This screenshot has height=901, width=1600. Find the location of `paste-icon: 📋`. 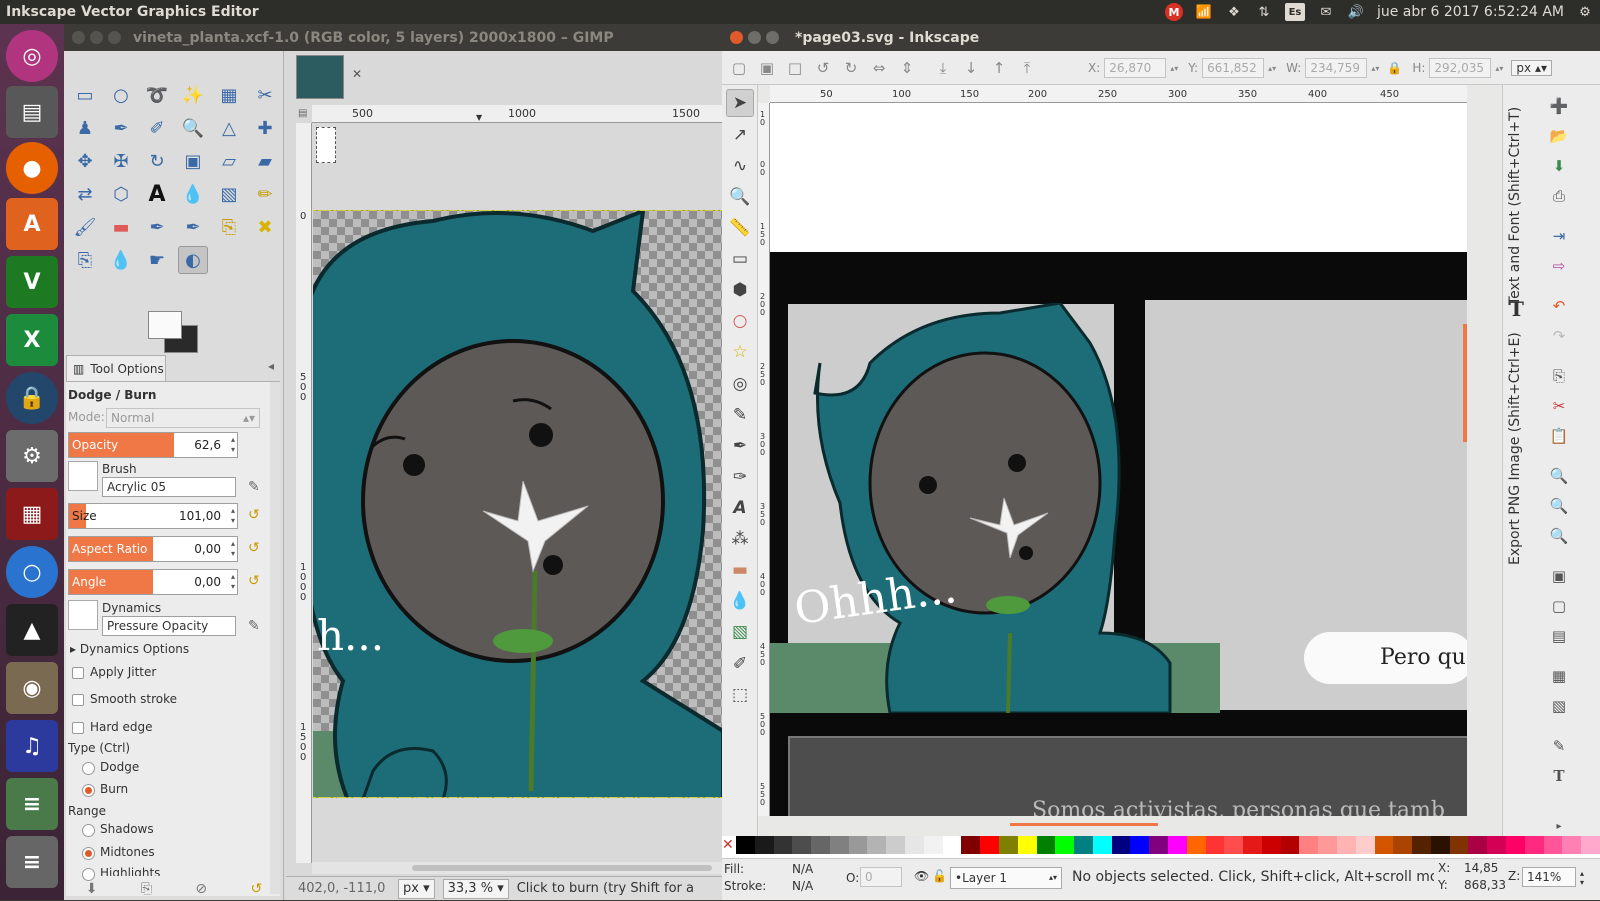

paste-icon: 📋 is located at coordinates (1559, 436).